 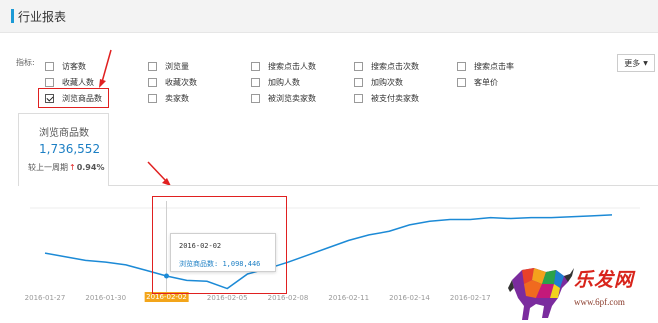 I want to click on metric-card-value: 1,736,552, so click(x=70, y=149).